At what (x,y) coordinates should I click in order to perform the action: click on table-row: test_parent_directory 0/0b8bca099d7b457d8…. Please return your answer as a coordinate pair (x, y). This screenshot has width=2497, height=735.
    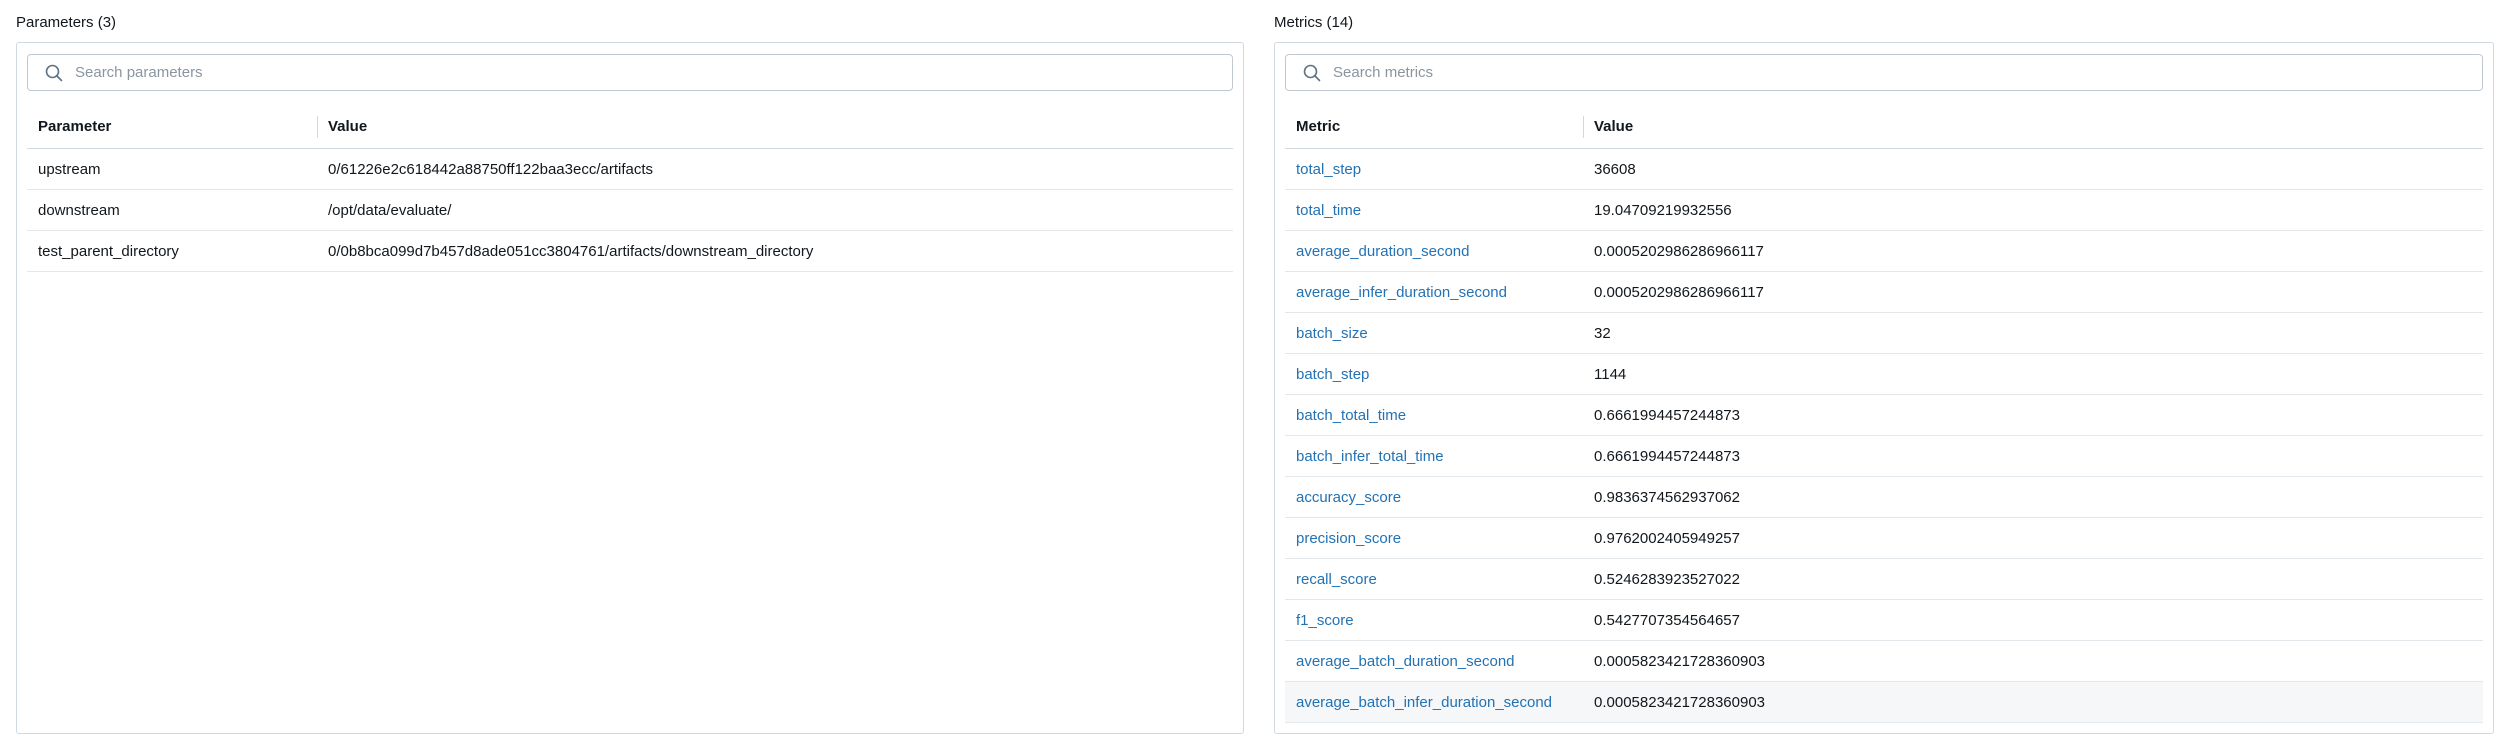
    Looking at the image, I should click on (630, 251).